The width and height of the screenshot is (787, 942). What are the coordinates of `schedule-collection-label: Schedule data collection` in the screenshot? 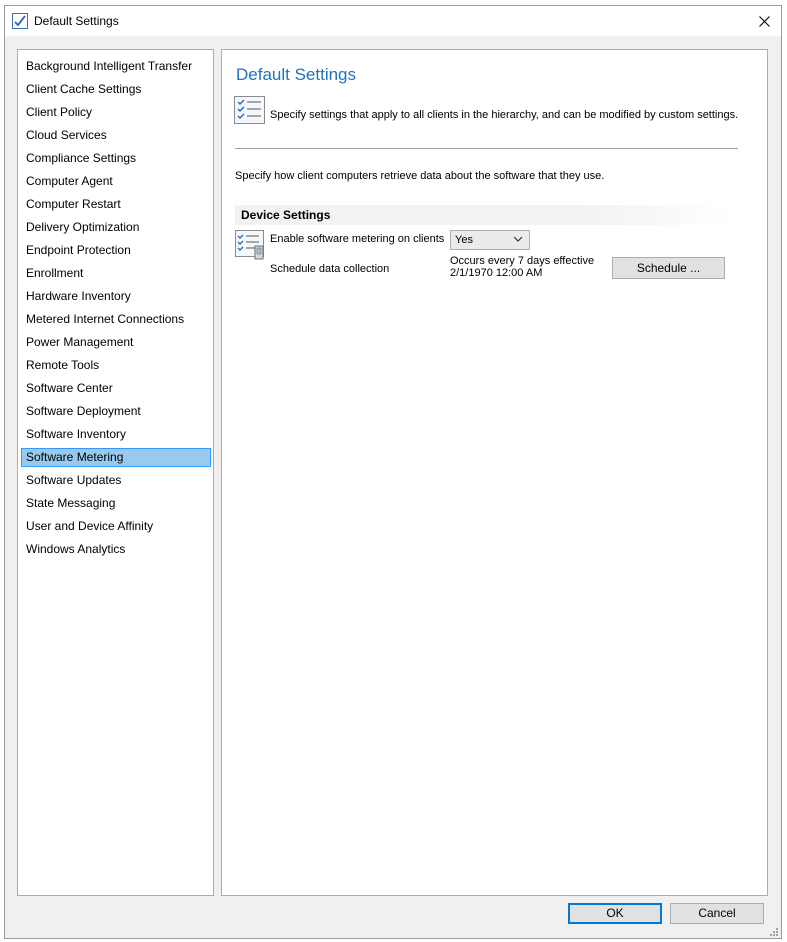 It's located at (330, 269).